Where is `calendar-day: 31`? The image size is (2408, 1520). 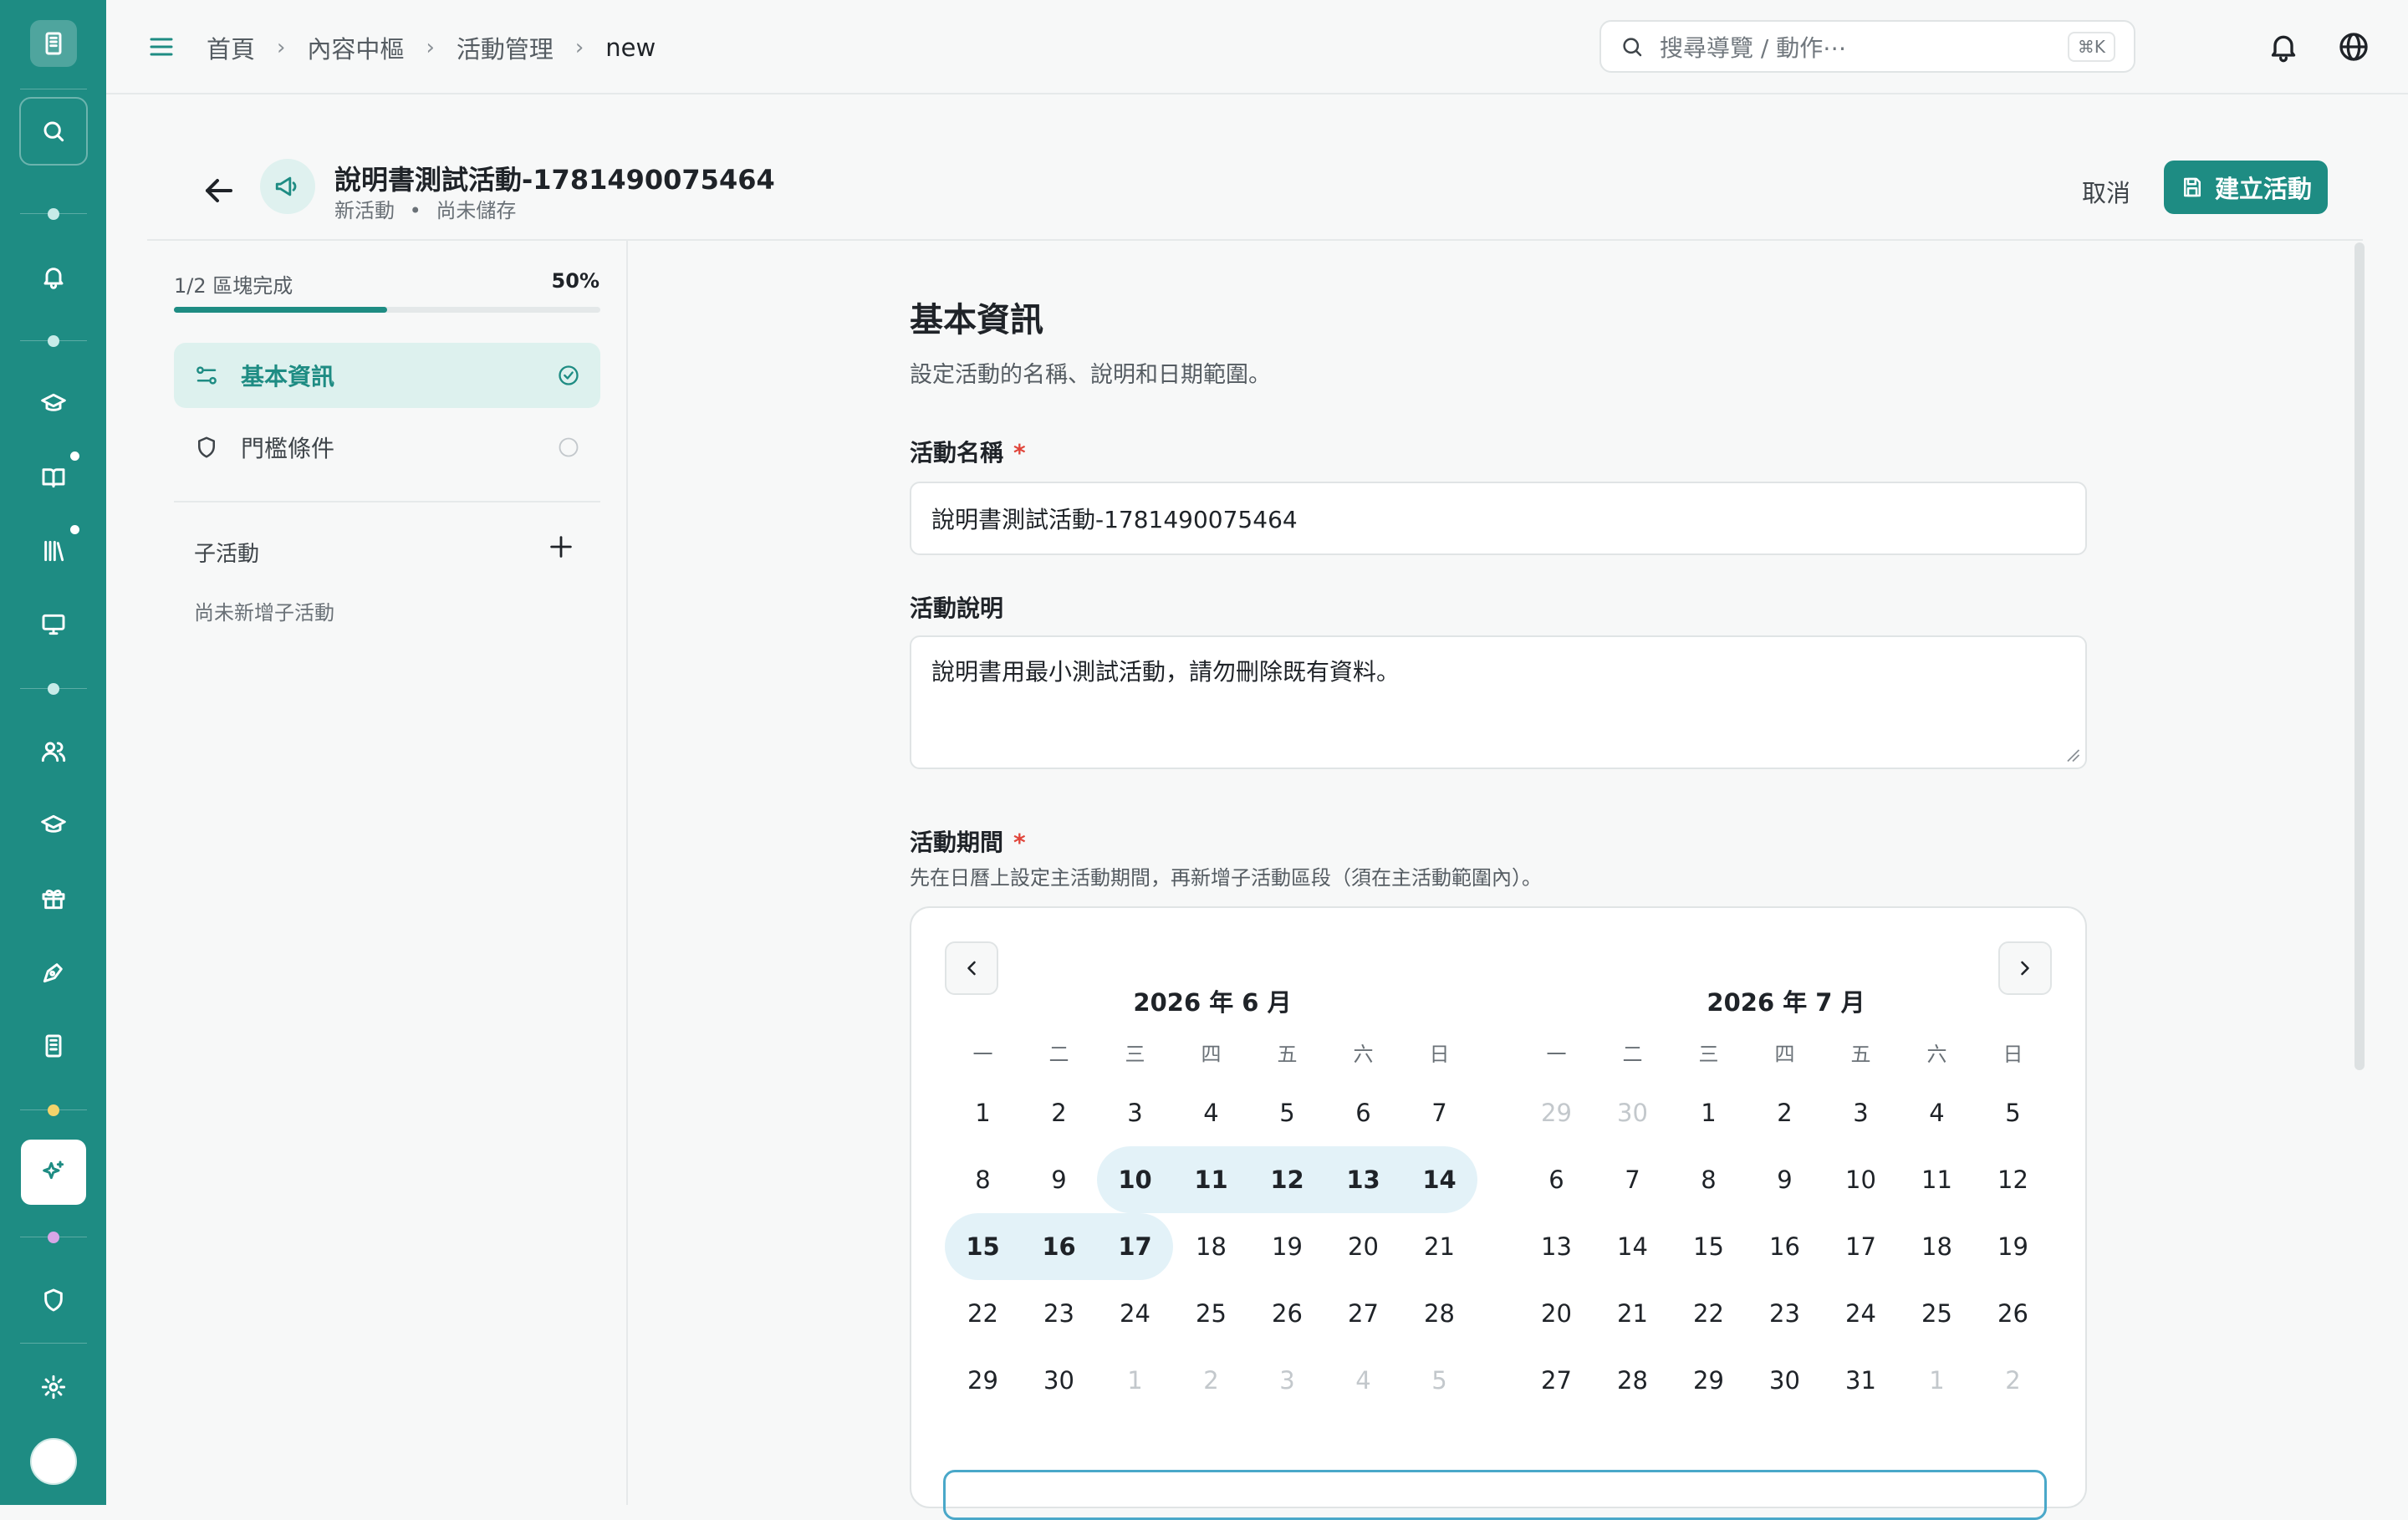 calendar-day: 31 is located at coordinates (1861, 1380).